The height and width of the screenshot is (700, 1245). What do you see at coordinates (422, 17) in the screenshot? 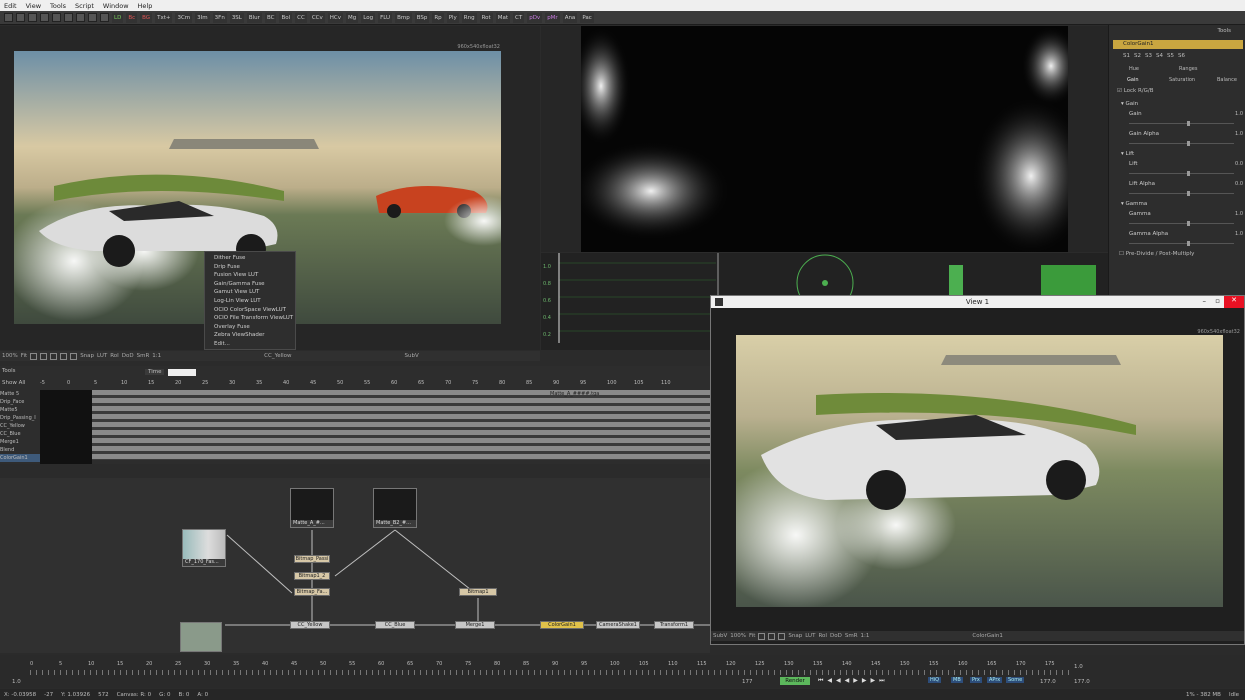
I see `toolbar-bsp-button: BSp` at bounding box center [422, 17].